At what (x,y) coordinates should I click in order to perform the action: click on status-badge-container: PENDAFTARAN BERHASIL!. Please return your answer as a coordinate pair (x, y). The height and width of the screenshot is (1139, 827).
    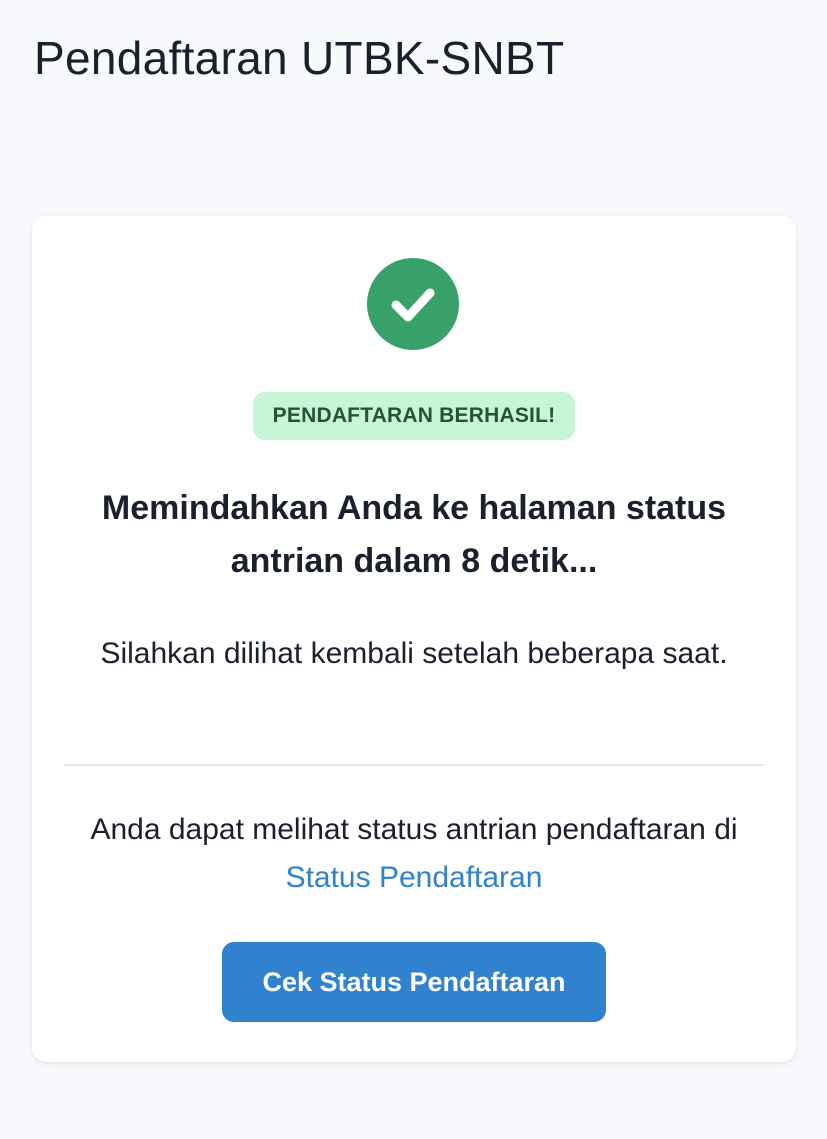
    Looking at the image, I should click on (414, 416).